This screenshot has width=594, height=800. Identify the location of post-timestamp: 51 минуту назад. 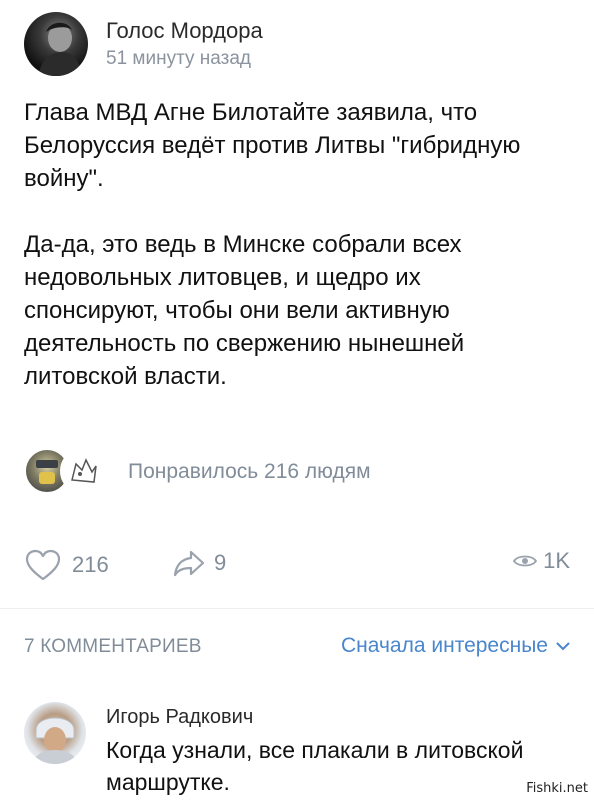
(178, 59).